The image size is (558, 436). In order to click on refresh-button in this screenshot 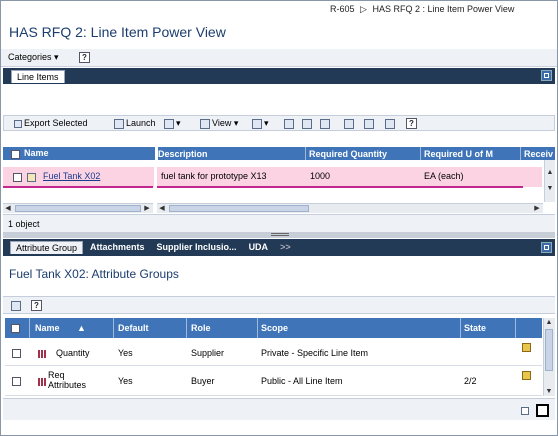, I will do `click(350, 123)`.